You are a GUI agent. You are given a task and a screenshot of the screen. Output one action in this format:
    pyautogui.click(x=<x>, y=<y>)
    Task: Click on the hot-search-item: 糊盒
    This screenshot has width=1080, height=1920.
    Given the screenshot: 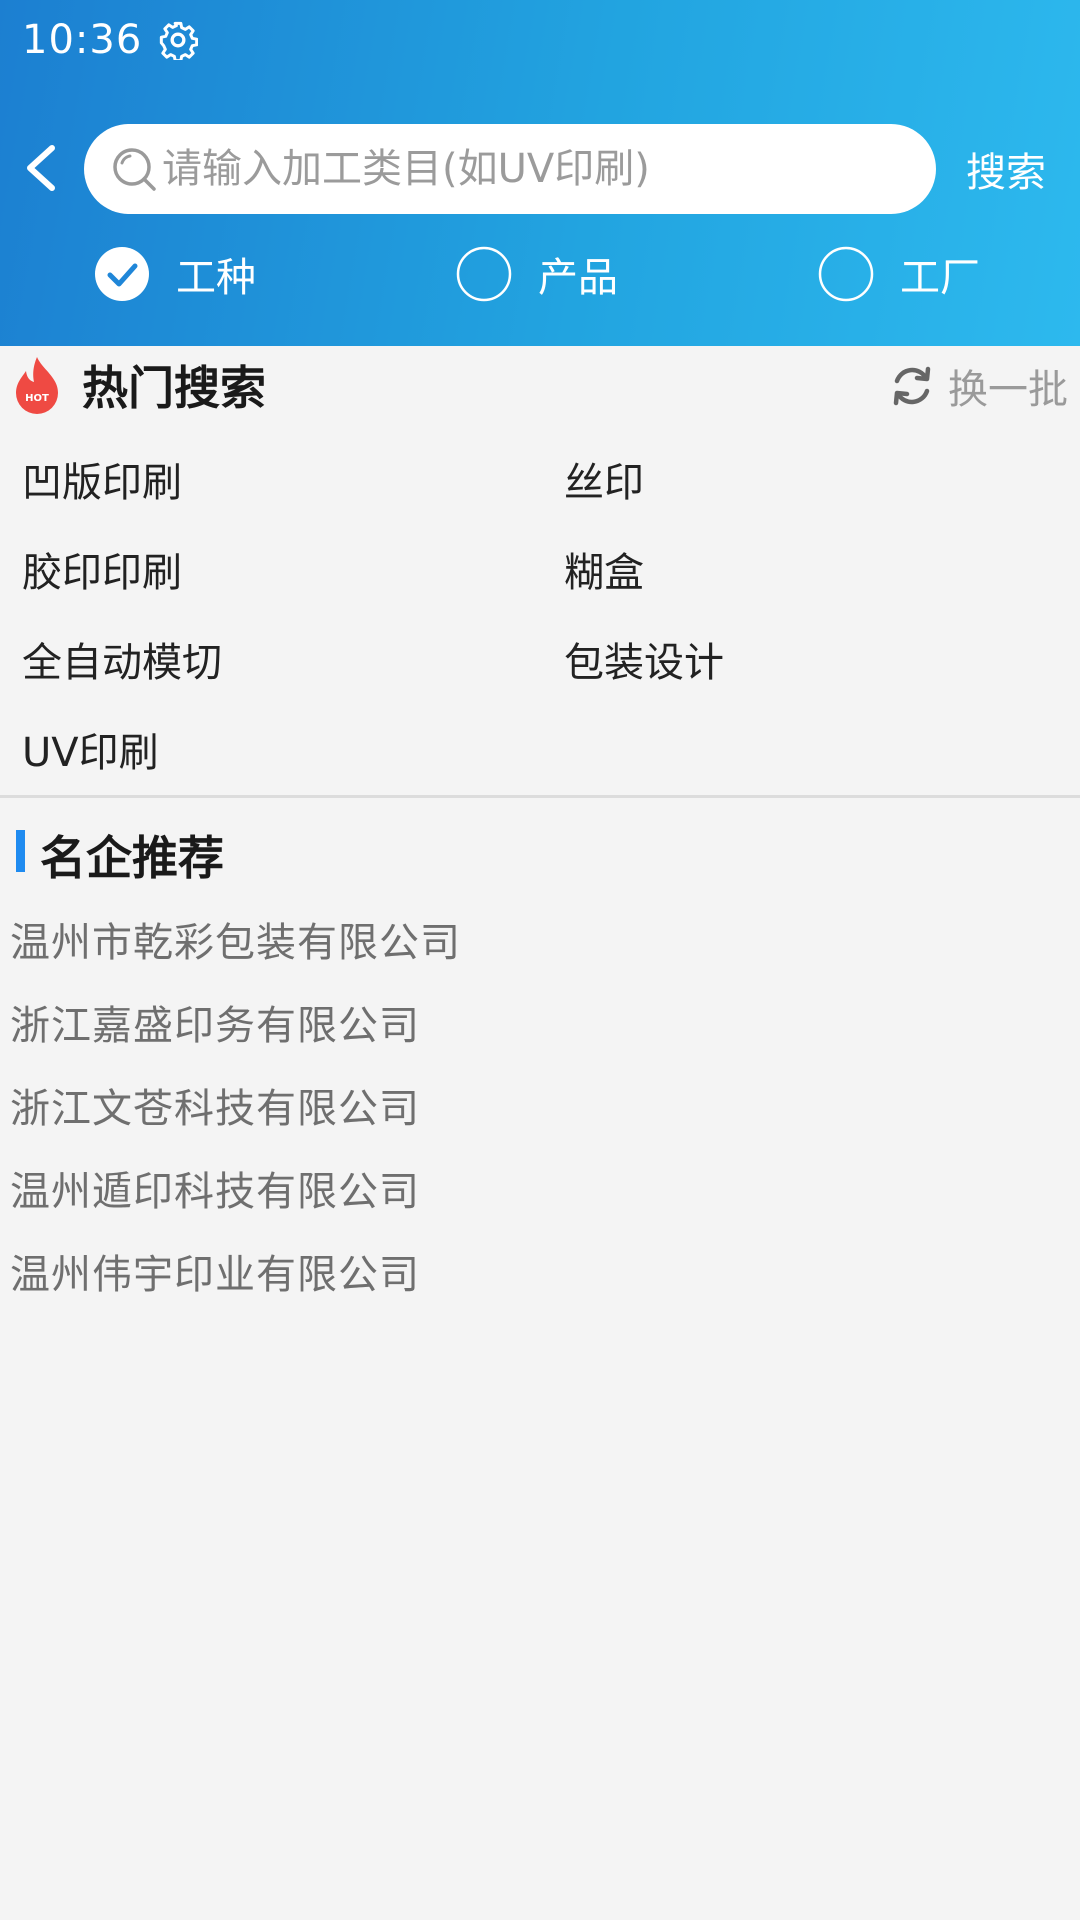 What is the action you would take?
    pyautogui.click(x=604, y=569)
    